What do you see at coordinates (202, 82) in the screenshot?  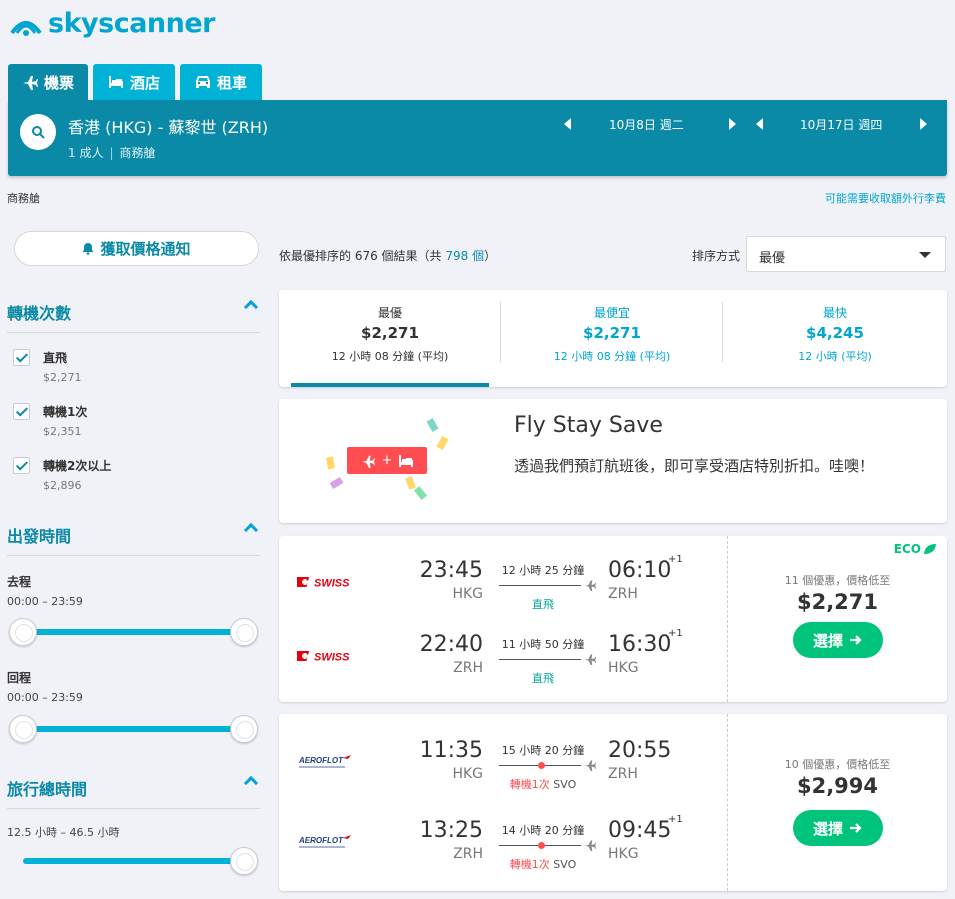 I see `car-icon` at bounding box center [202, 82].